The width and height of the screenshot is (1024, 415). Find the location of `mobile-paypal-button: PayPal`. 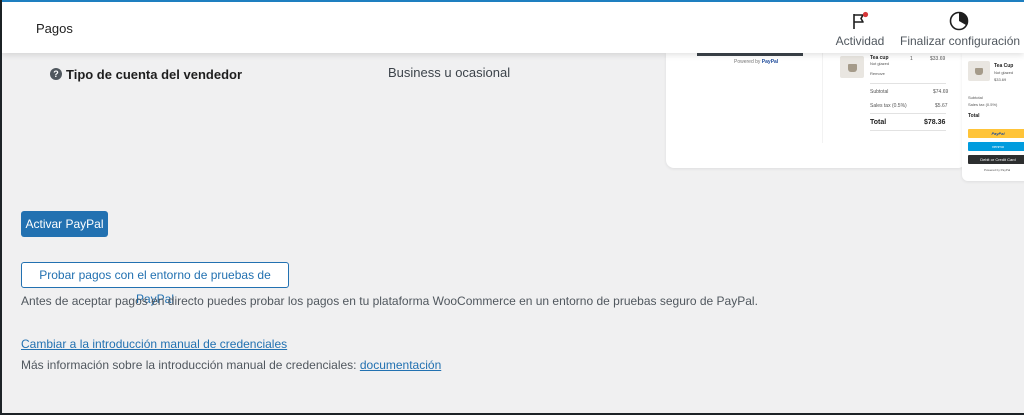

mobile-paypal-button: PayPal is located at coordinates (996, 133).